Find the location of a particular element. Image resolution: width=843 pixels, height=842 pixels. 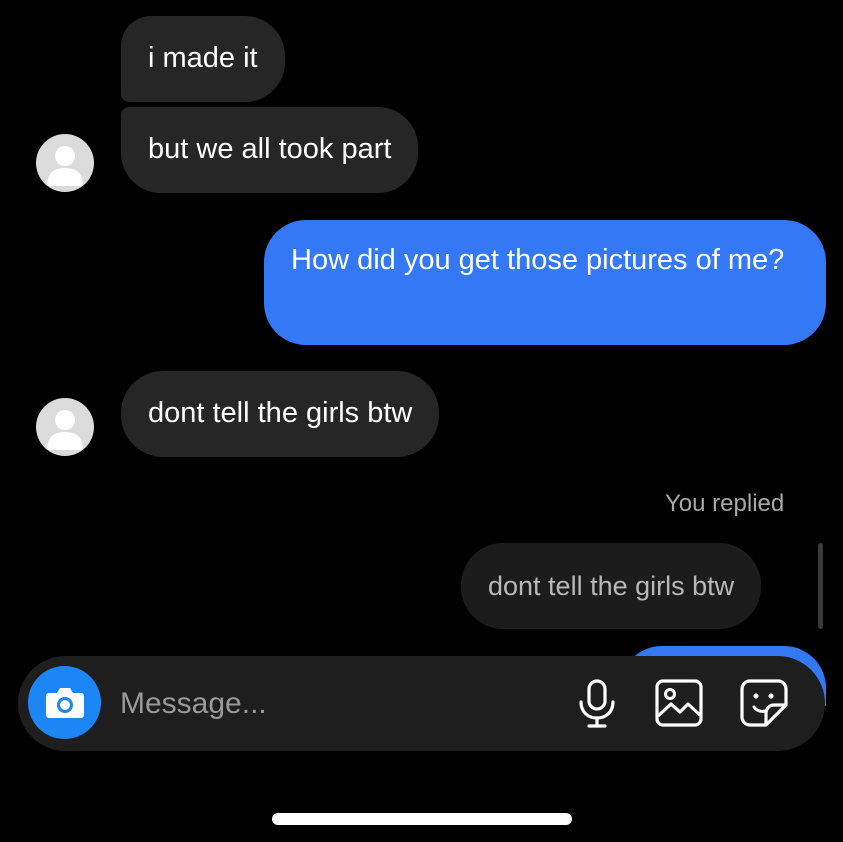

sticker-icon is located at coordinates (764, 703).